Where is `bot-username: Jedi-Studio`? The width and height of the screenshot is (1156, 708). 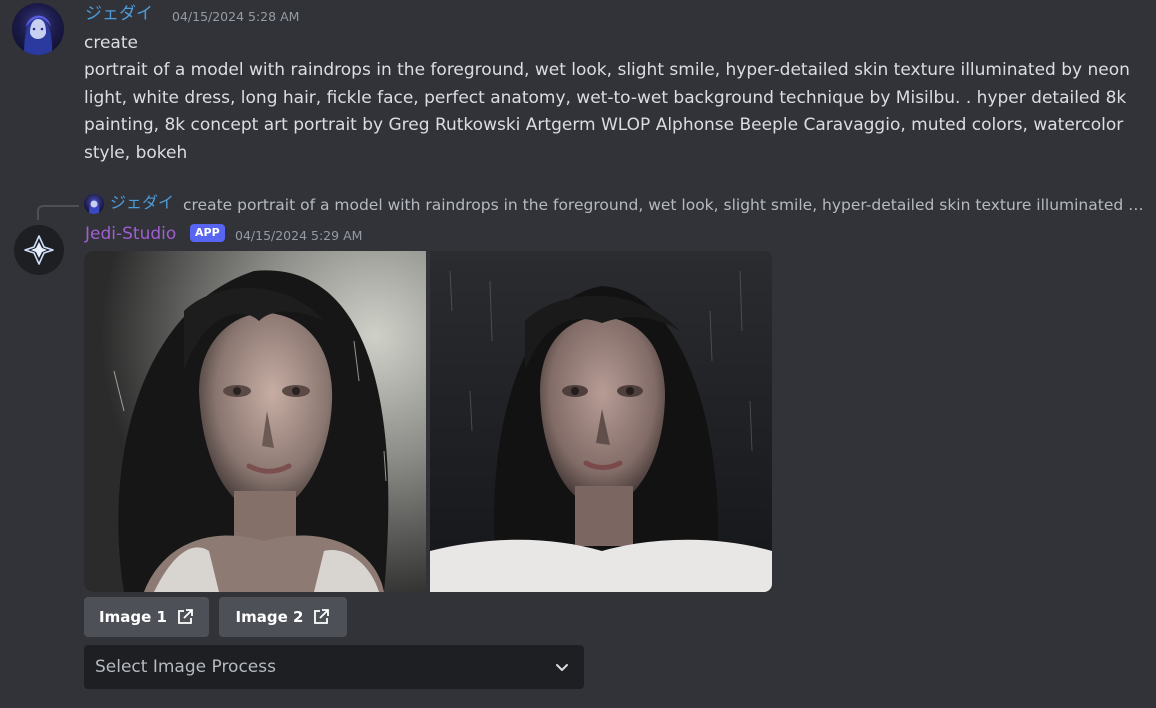 bot-username: Jedi-Studio is located at coordinates (130, 234).